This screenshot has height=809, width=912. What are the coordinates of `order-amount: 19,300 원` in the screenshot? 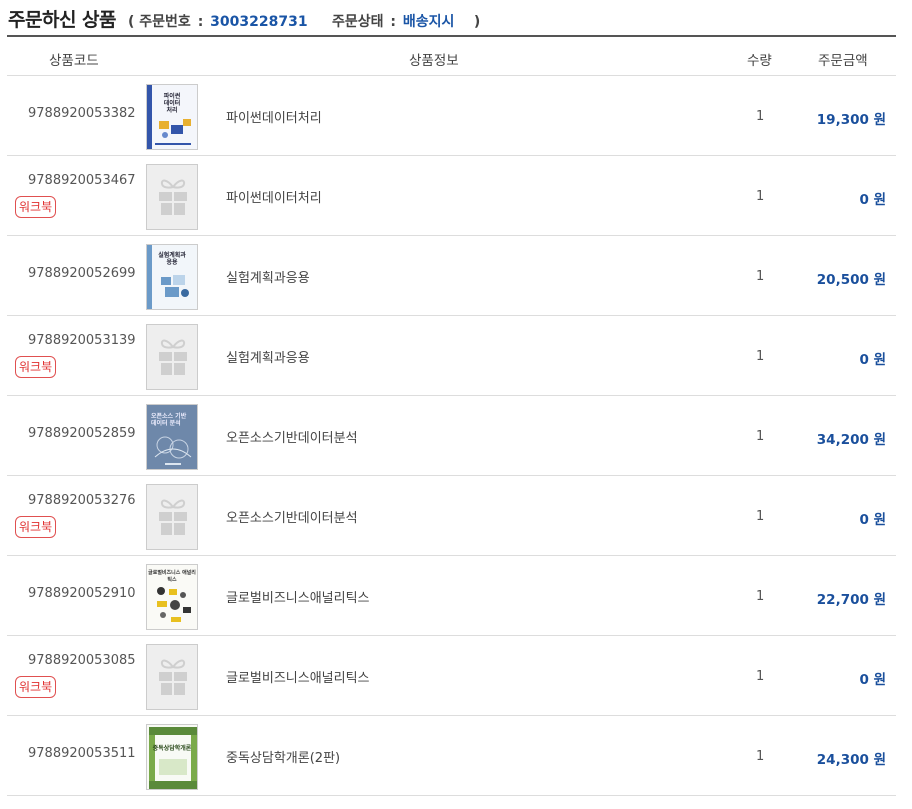 It's located at (851, 120).